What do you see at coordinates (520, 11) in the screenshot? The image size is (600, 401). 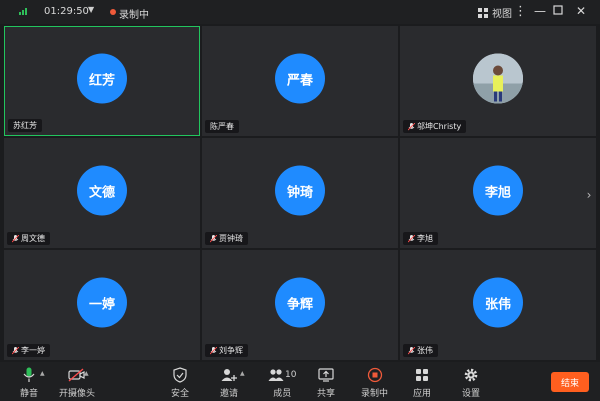 I see `more-icon: ⋮` at bounding box center [520, 11].